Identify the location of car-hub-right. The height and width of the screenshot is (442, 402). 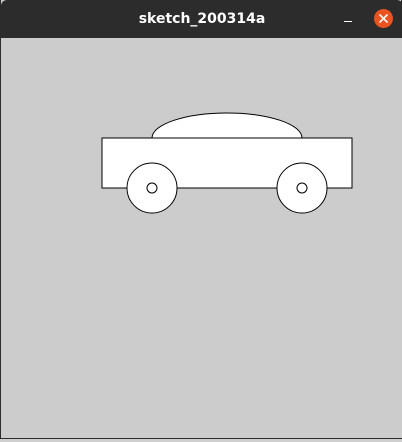
(302, 188).